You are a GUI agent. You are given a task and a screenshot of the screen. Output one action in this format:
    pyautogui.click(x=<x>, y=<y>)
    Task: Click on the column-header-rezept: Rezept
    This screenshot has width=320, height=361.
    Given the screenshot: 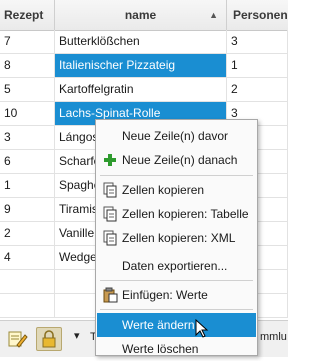 What is the action you would take?
    pyautogui.click(x=27, y=15)
    